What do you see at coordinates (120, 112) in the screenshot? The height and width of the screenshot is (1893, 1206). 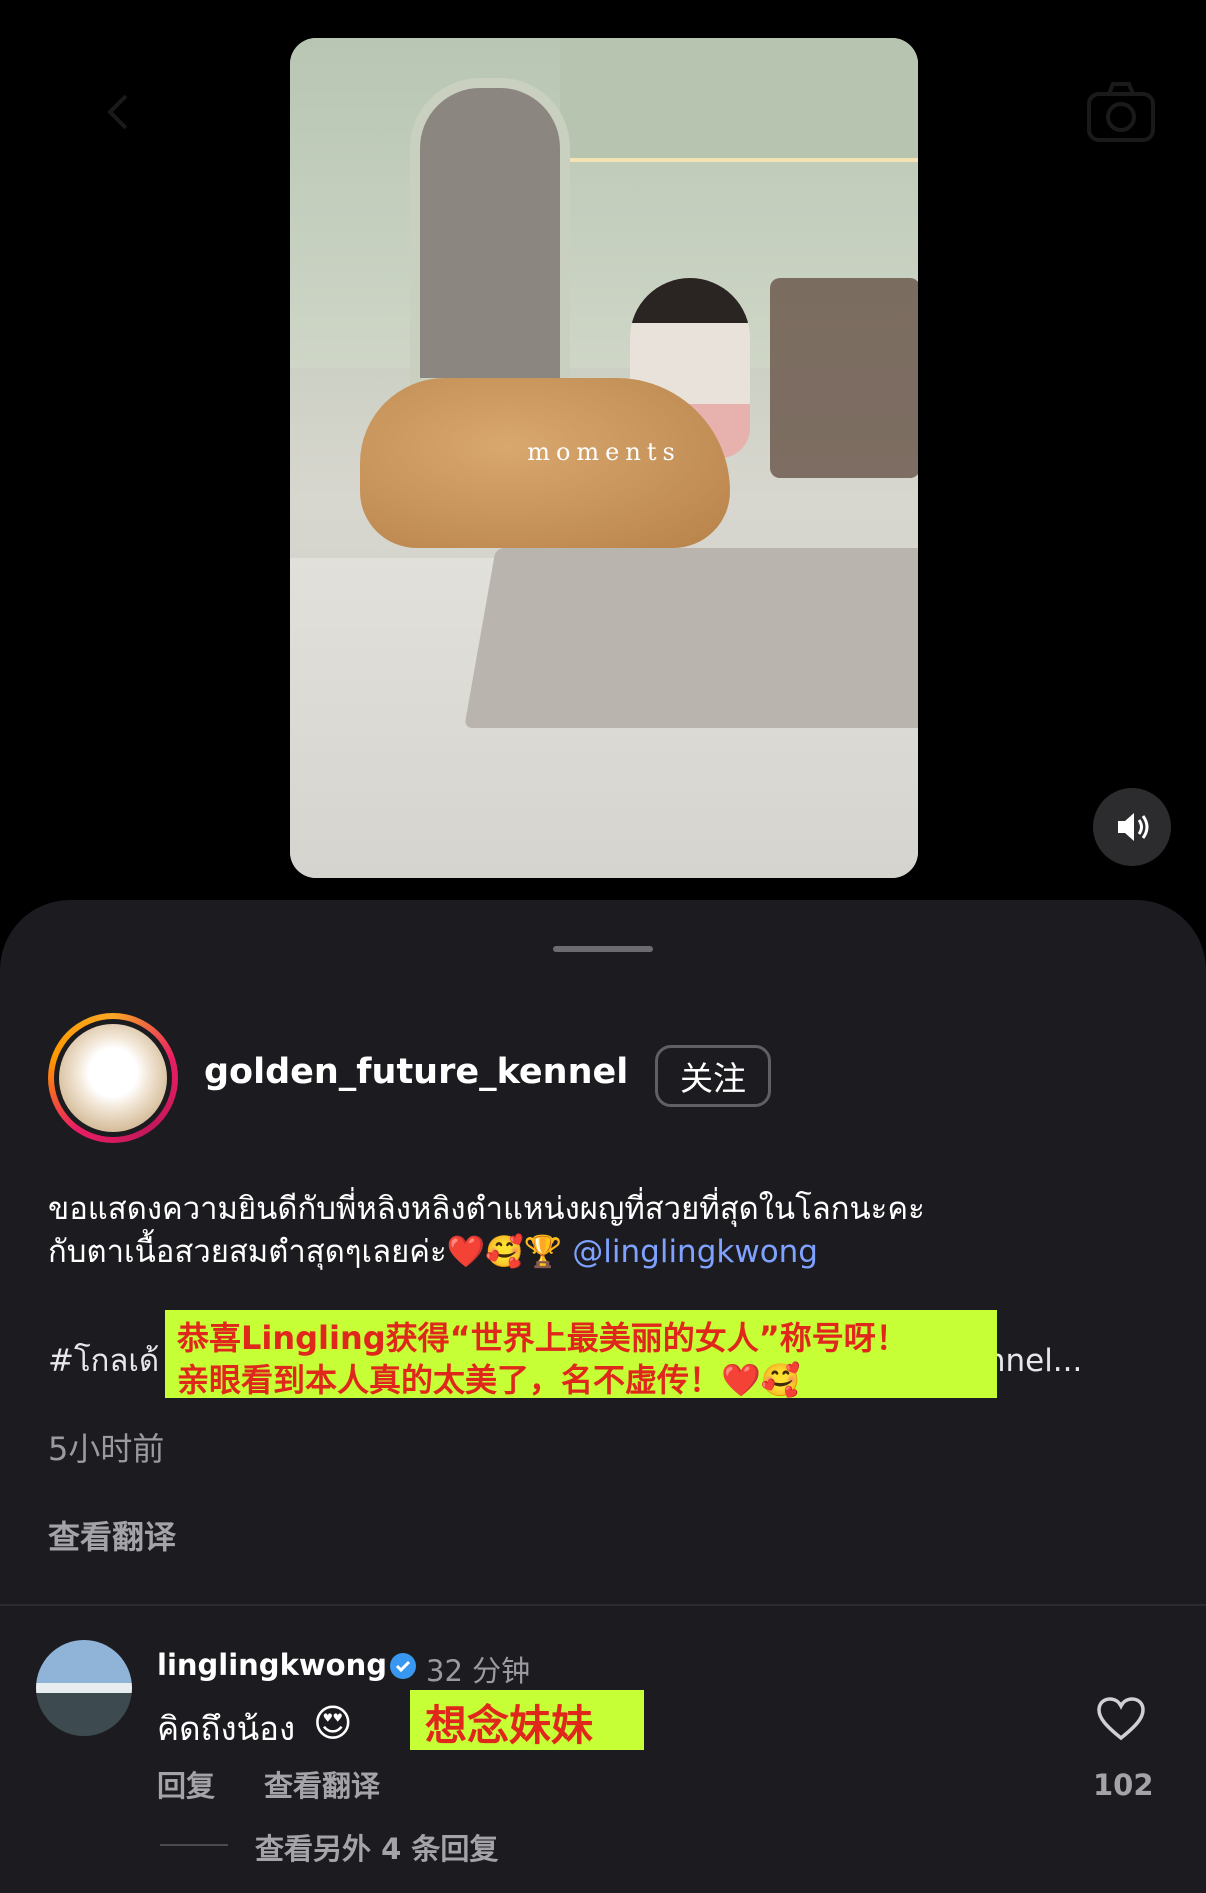 I see `chevron-left-icon` at bounding box center [120, 112].